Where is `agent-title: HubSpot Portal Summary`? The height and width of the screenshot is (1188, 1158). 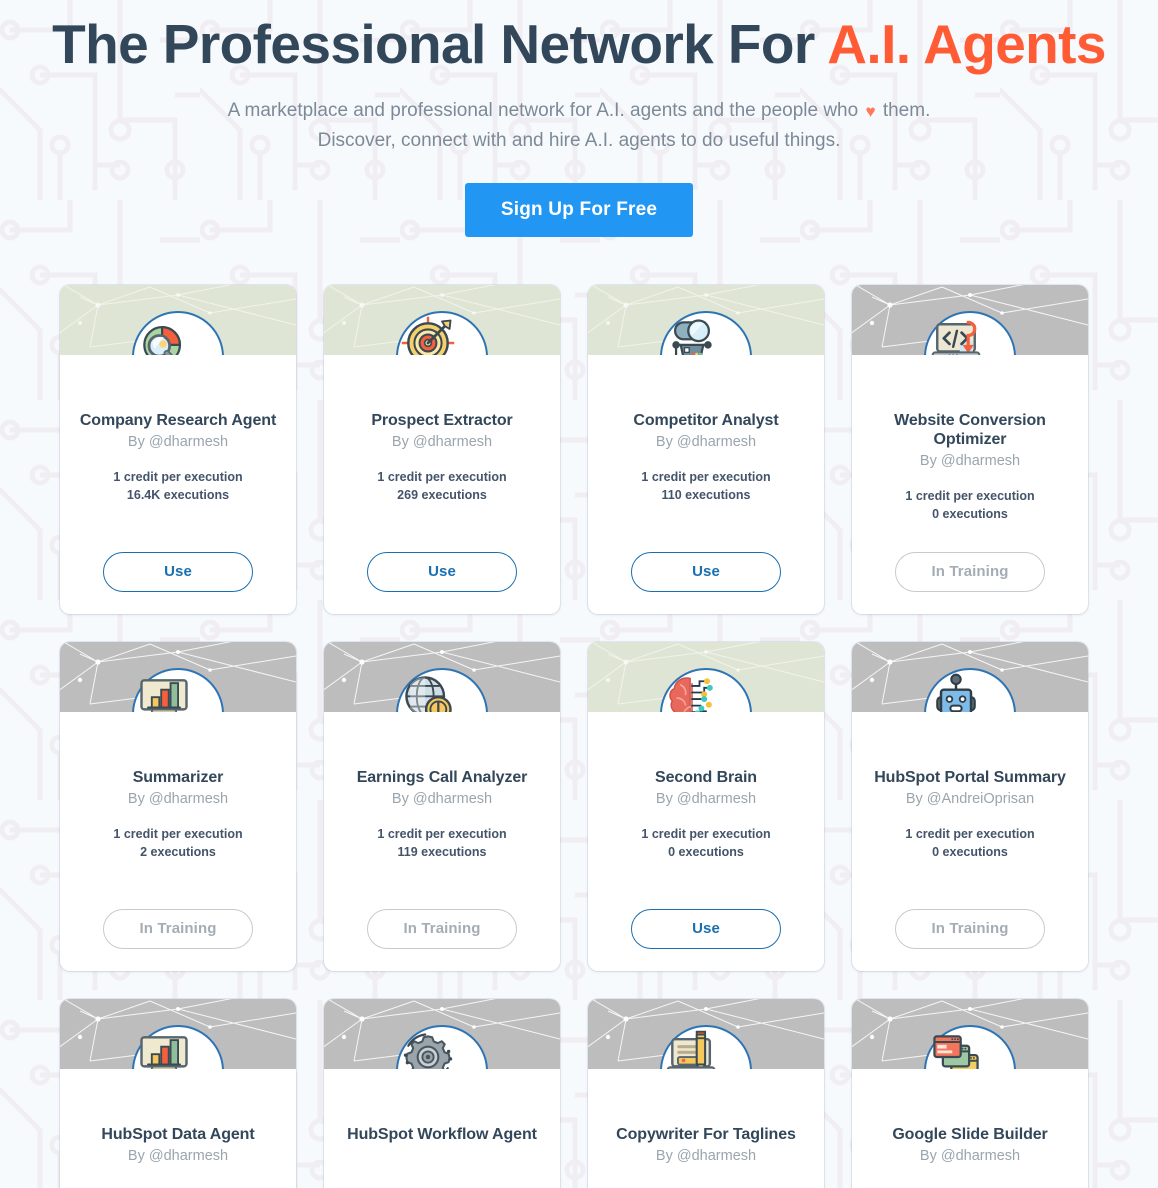 agent-title: HubSpot Portal Summary is located at coordinates (970, 777).